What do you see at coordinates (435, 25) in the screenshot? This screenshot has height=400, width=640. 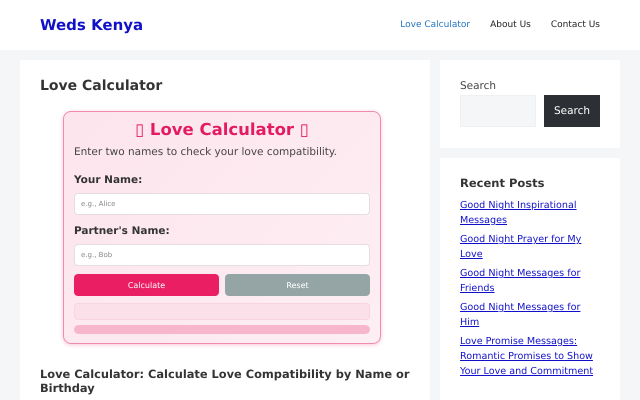 I see `nav-link: Love Calculator` at bounding box center [435, 25].